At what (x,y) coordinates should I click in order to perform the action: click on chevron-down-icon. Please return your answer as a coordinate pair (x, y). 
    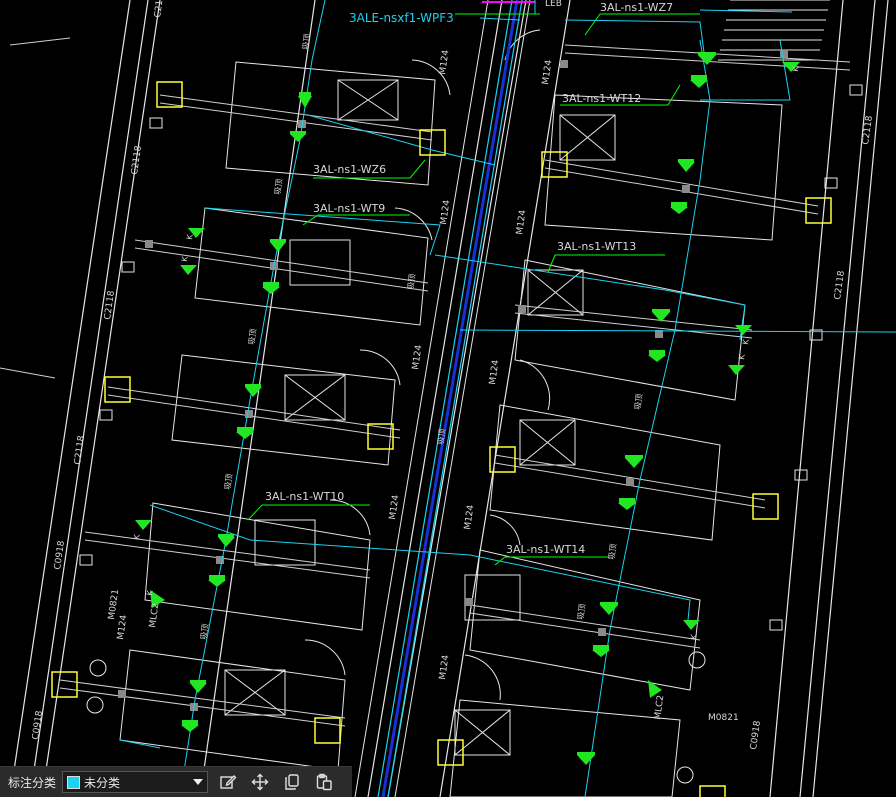
    Looking at the image, I should click on (198, 782).